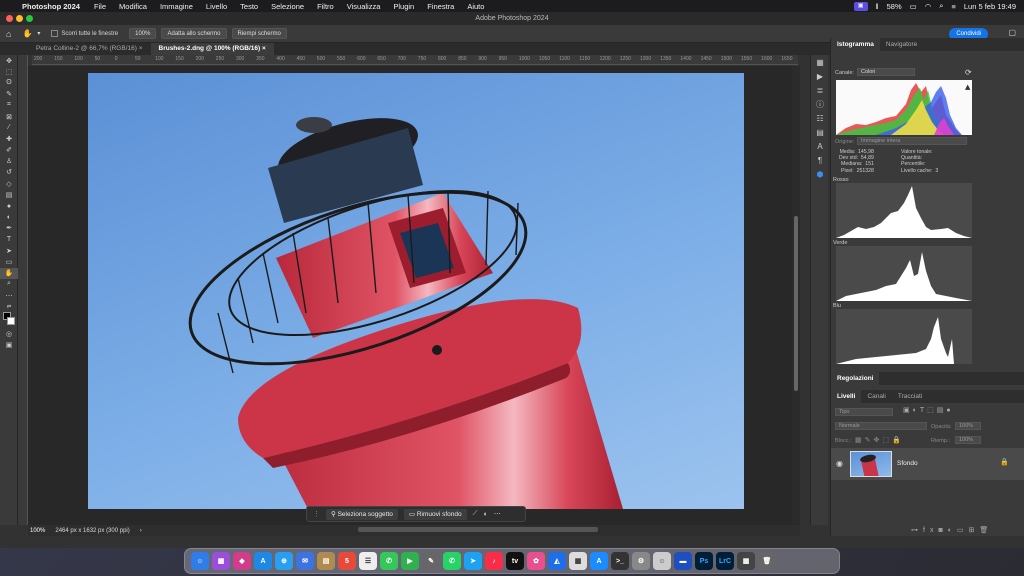  What do you see at coordinates (910, 396) in the screenshot?
I see `tab-paths: Tracciati` at bounding box center [910, 396].